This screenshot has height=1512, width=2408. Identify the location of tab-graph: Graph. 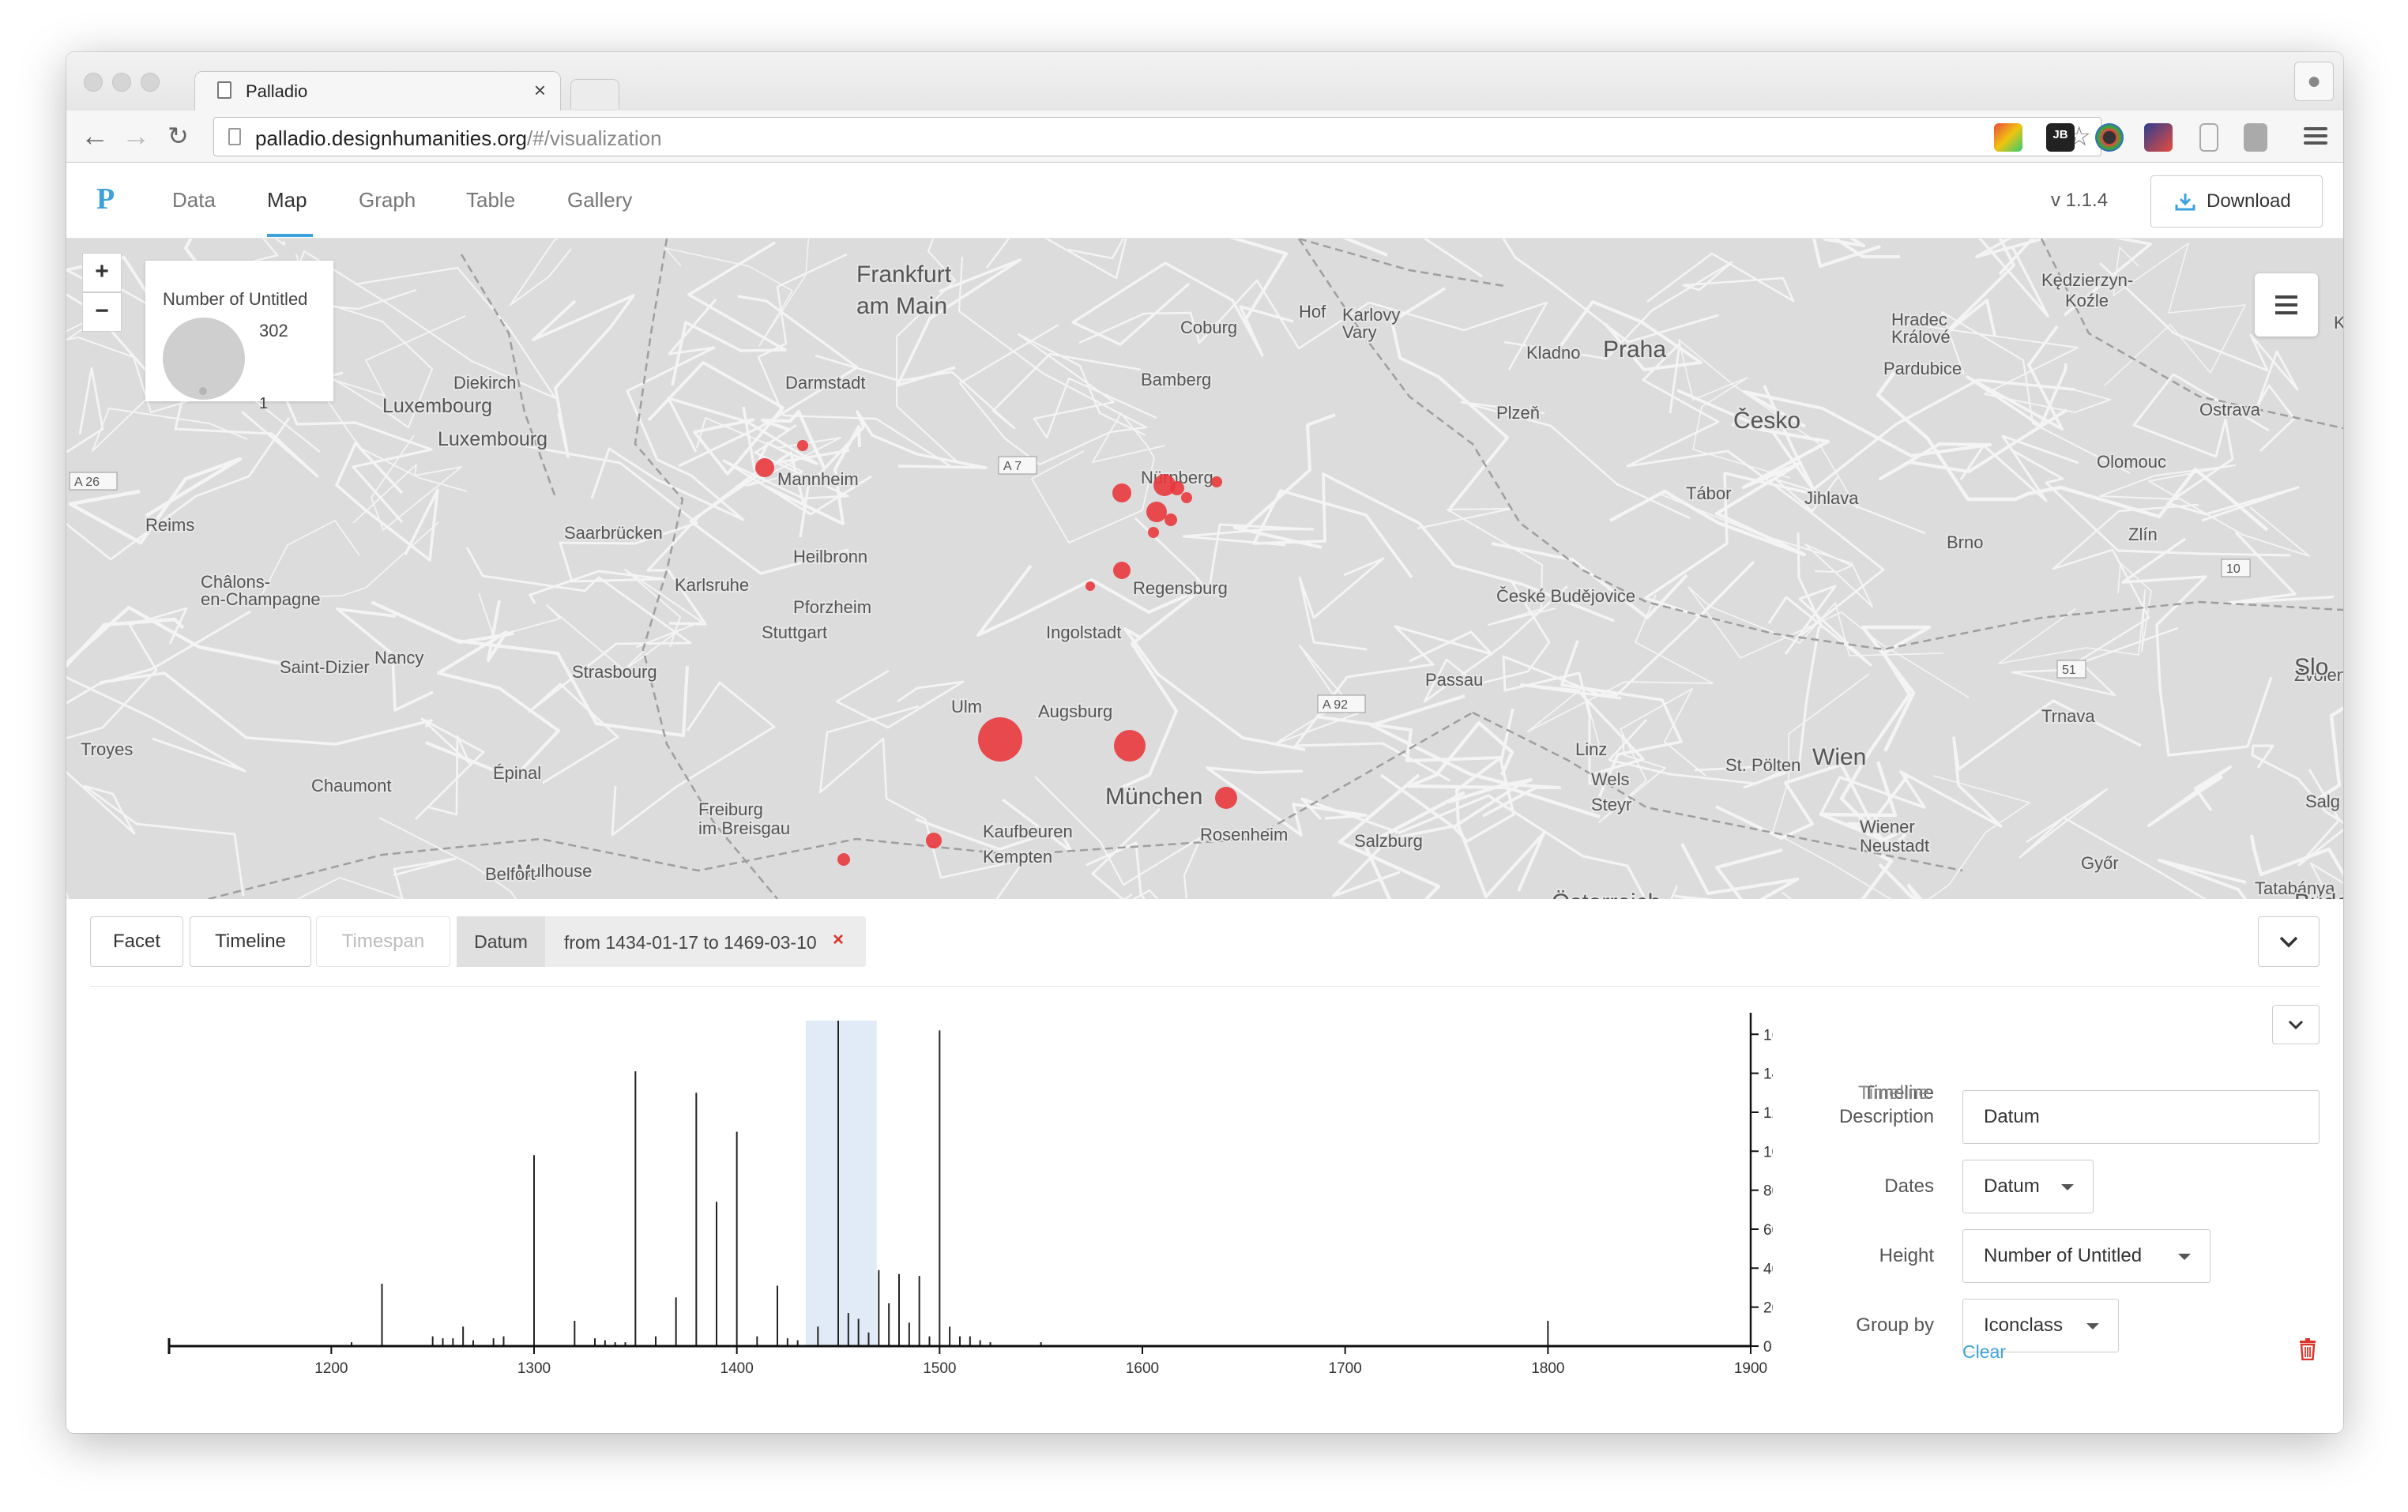
(387, 200).